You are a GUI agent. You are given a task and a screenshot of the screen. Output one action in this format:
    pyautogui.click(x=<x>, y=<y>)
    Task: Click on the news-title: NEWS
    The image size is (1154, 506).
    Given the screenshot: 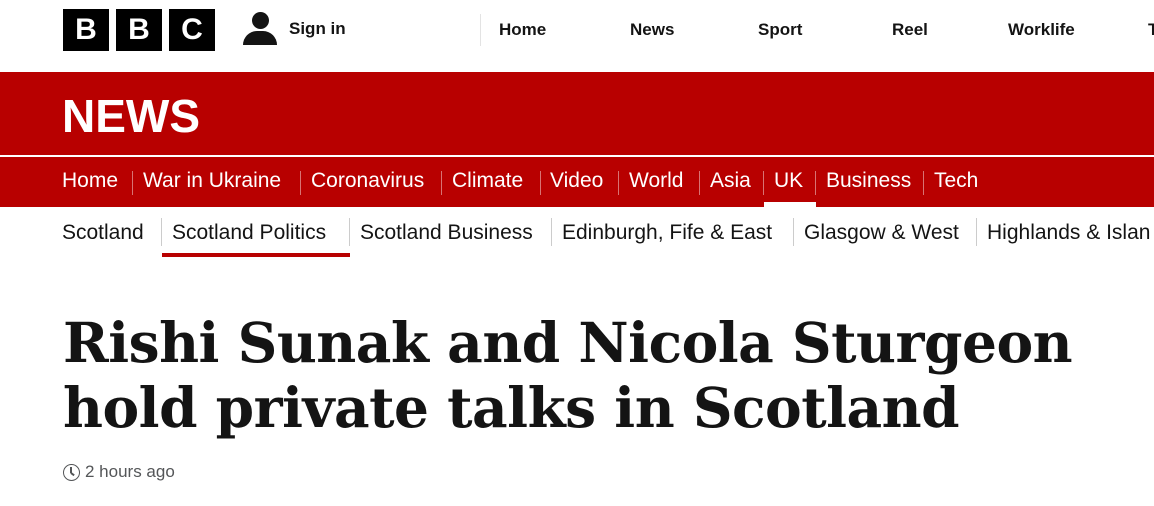 What is the action you would take?
    pyautogui.click(x=131, y=116)
    